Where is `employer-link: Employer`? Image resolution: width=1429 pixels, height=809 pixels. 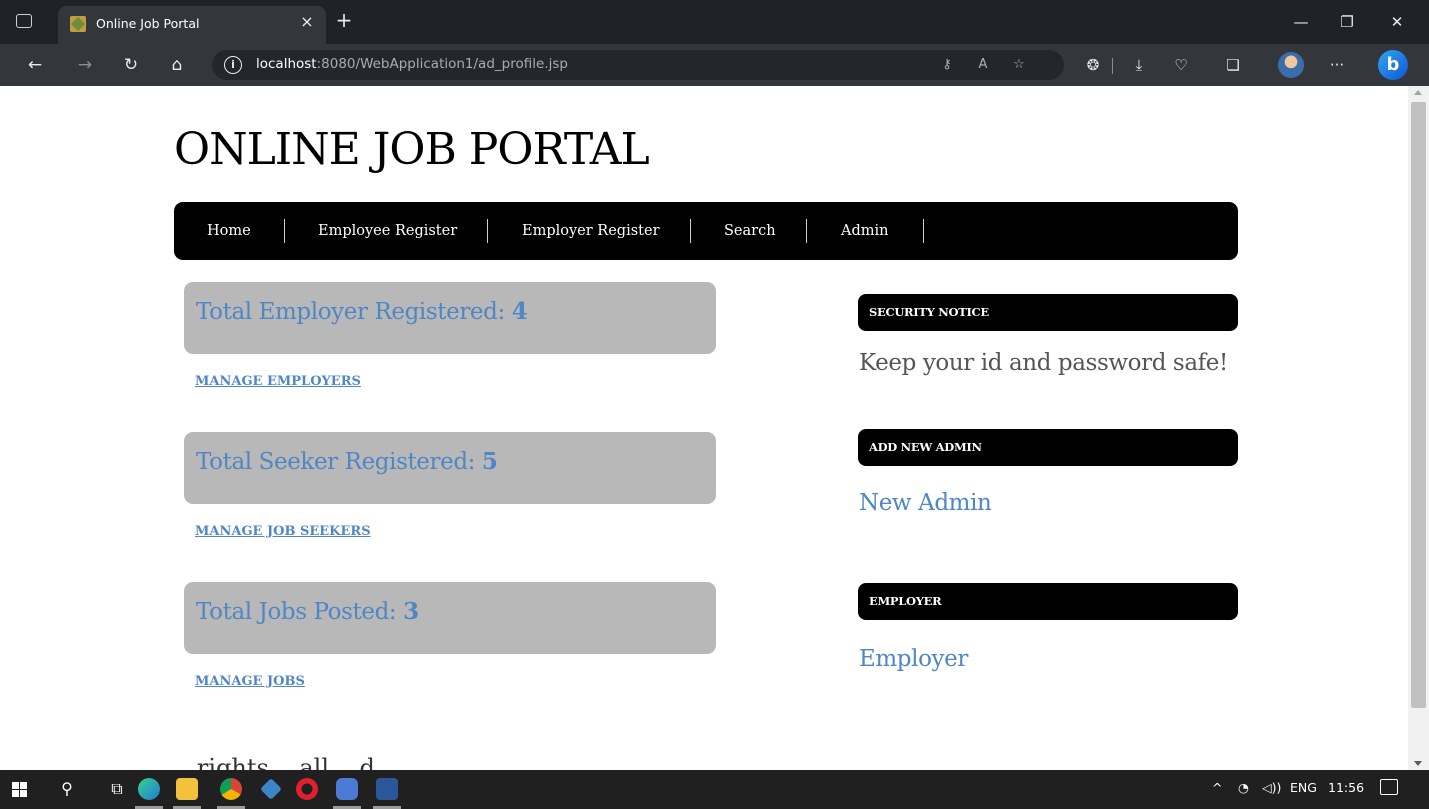
employer-link: Employer is located at coordinates (913, 659).